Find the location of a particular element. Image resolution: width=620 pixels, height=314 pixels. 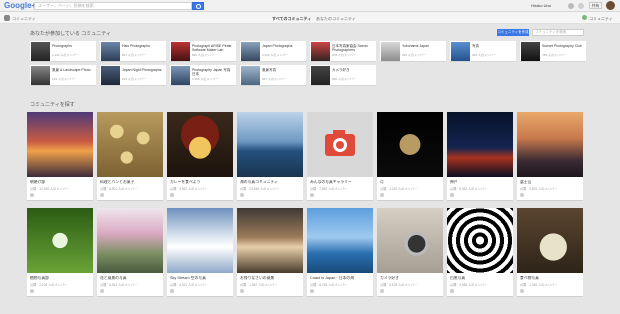

community-meta: 123 人のメンバー is located at coordinates (64, 79).